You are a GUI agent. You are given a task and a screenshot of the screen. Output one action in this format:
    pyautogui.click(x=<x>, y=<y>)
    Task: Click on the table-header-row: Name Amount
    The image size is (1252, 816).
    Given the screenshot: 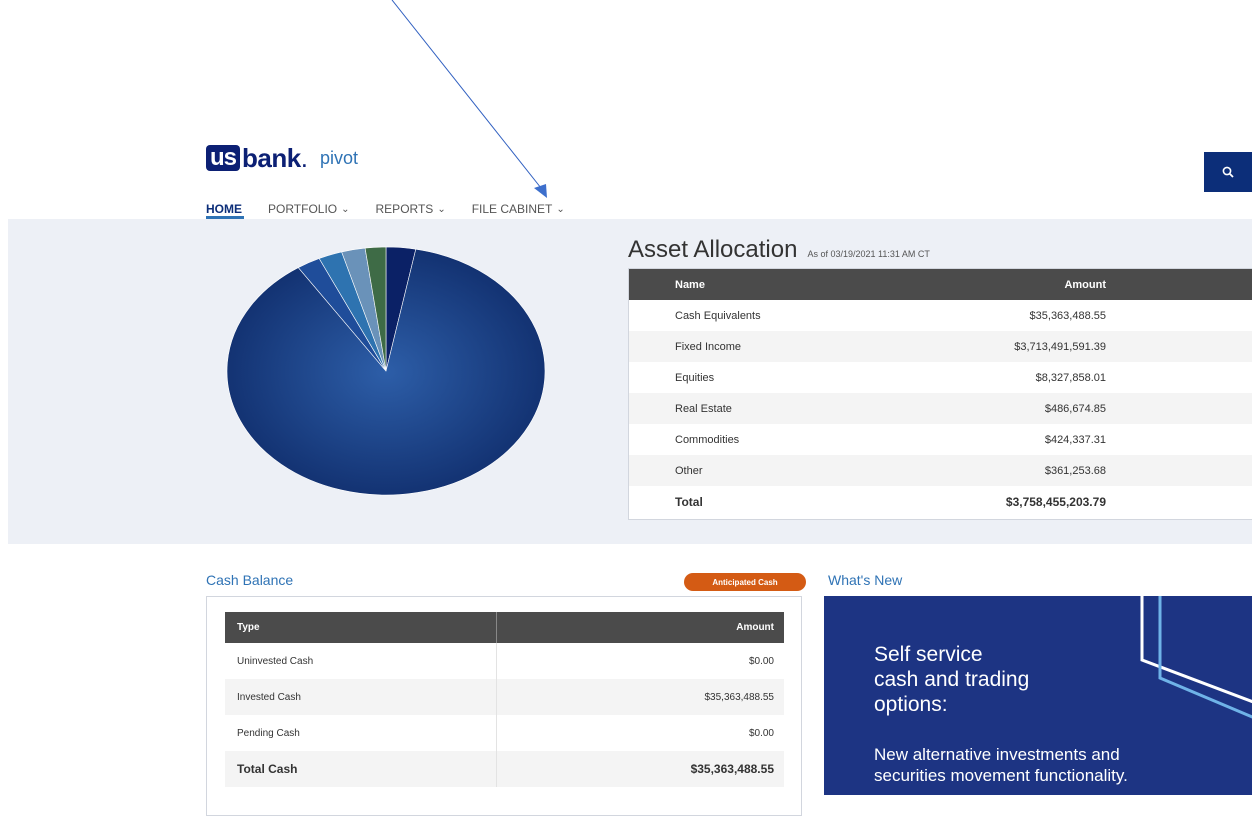 What is the action you would take?
    pyautogui.click(x=940, y=284)
    